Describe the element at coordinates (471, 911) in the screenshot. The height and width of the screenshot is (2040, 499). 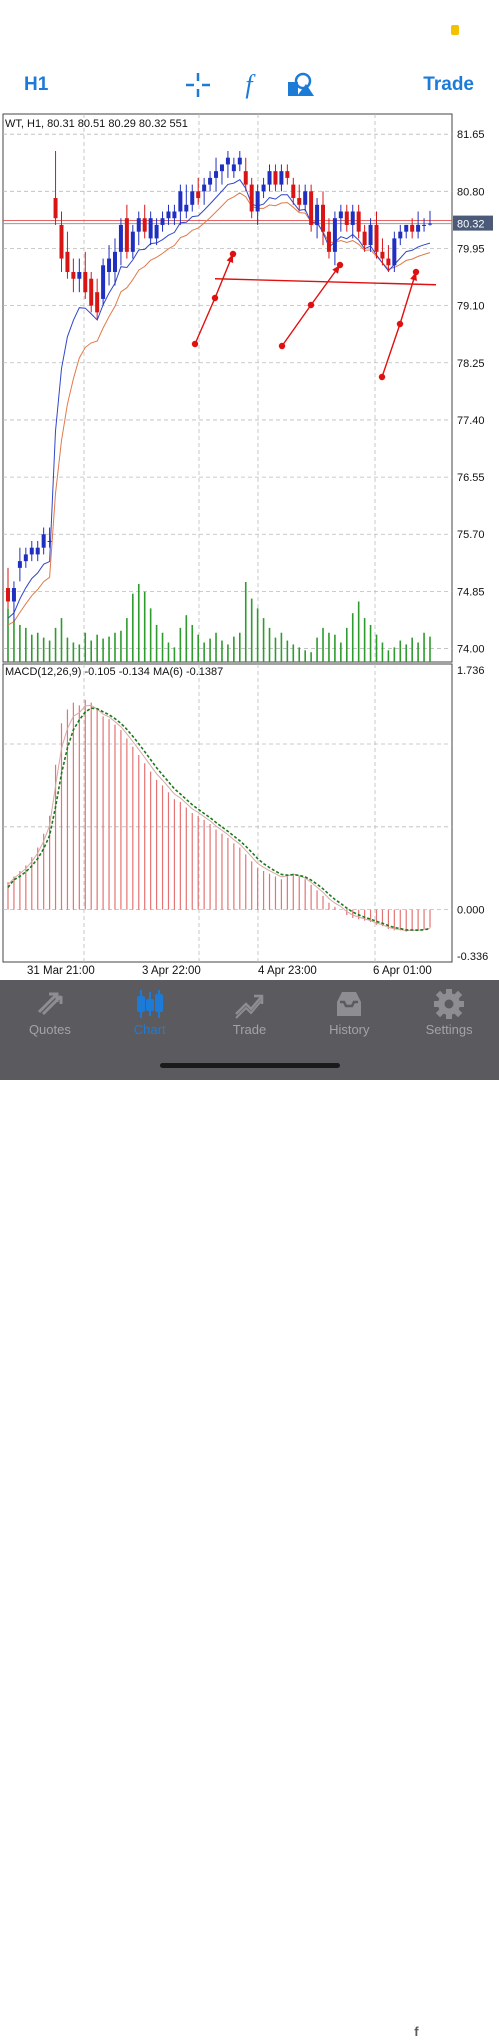
I see `macd-tick-label: 0.000` at that location.